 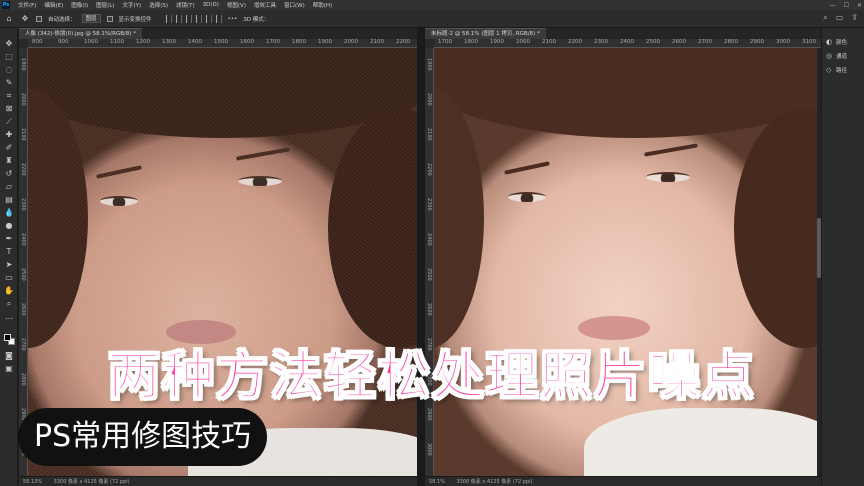 I want to click on window-controls: — ☐ ✕, so click(x=846, y=5).